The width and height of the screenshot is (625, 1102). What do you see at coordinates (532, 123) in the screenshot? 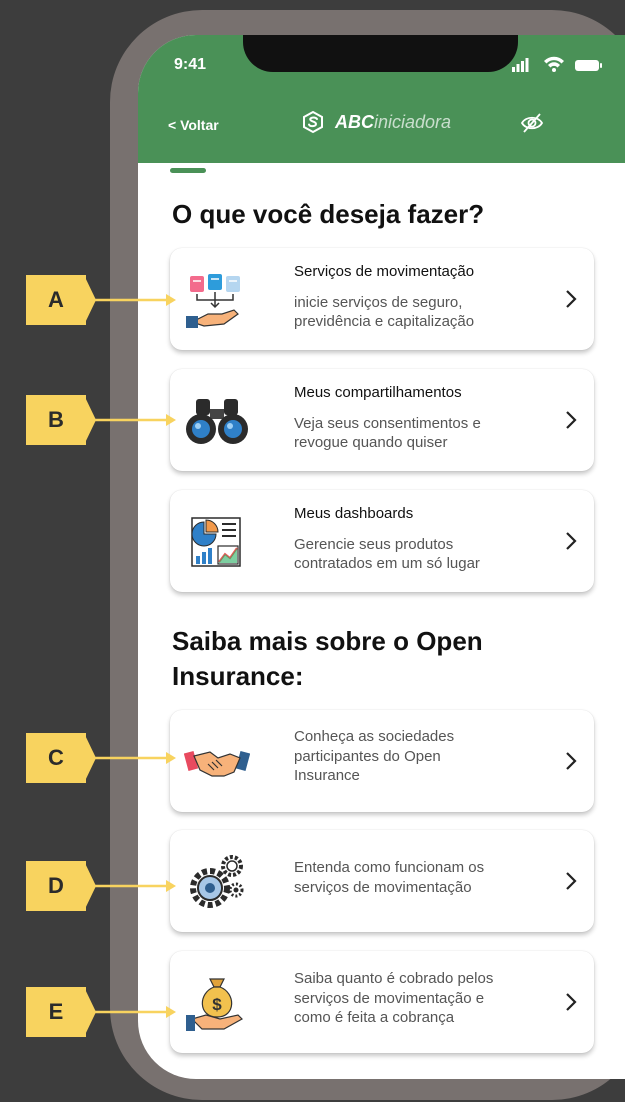
I see `eye-off-icon` at bounding box center [532, 123].